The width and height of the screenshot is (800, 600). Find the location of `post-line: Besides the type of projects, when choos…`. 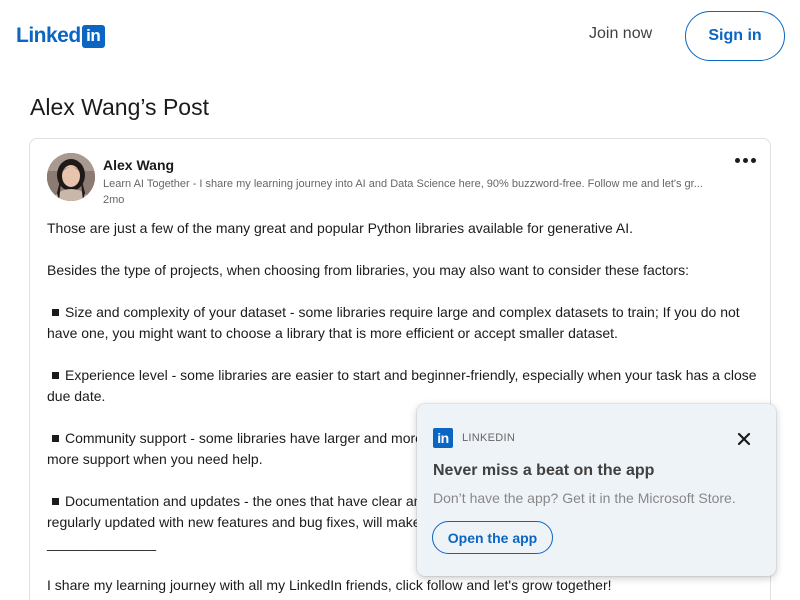

post-line: Besides the type of projects, when choos… is located at coordinates (403, 270).